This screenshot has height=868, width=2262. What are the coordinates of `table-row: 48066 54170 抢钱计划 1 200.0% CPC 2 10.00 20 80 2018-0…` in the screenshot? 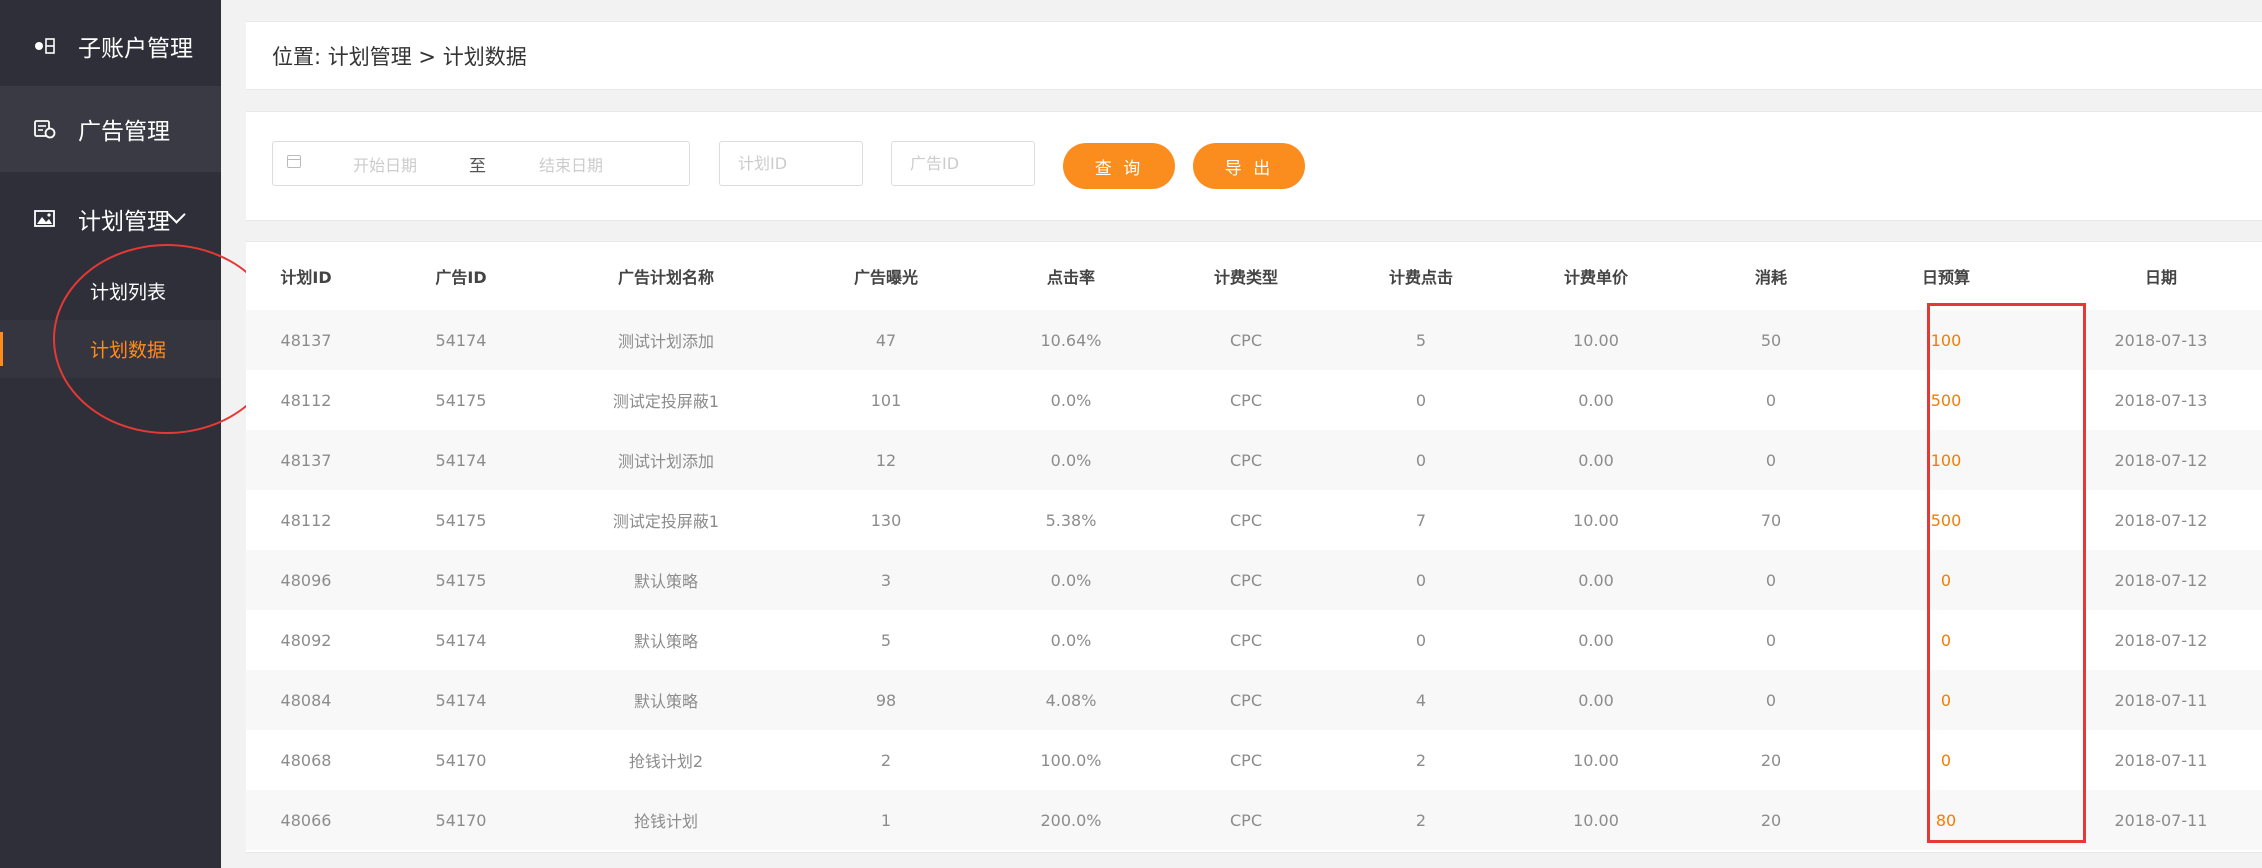 It's located at (1254, 820).